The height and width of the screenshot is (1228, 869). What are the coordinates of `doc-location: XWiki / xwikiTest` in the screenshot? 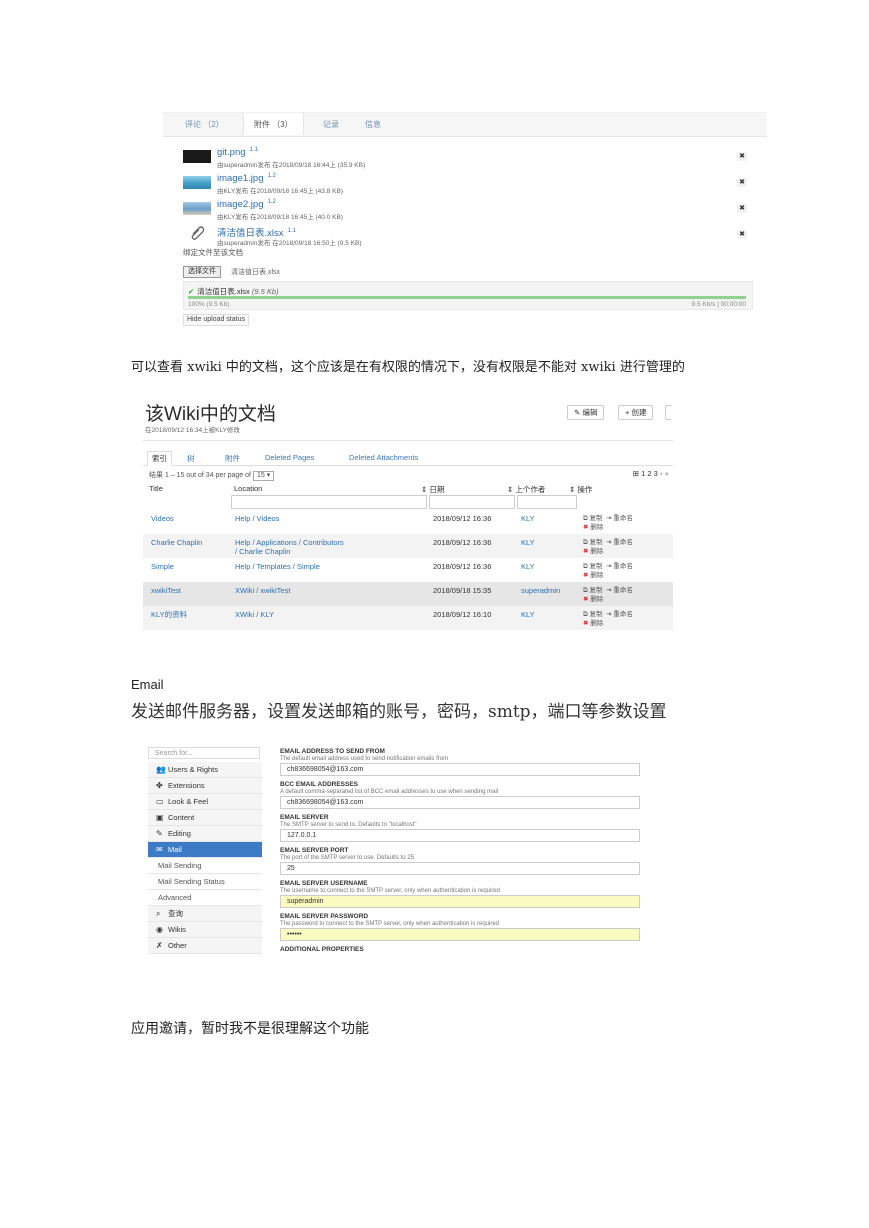 It's located at (262, 590).